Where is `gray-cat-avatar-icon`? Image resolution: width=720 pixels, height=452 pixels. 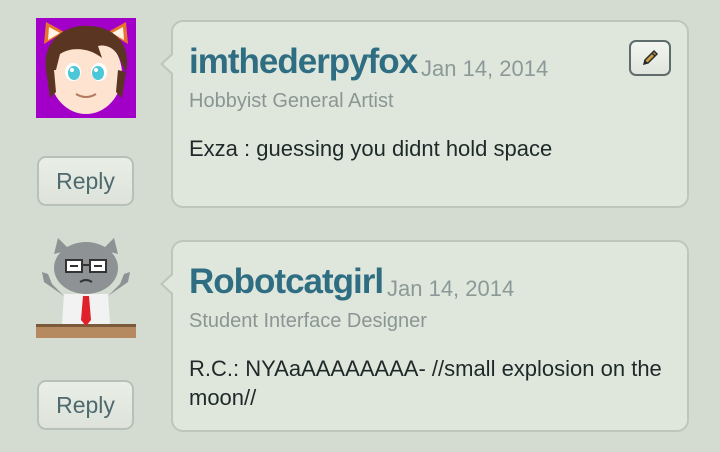
gray-cat-avatar-icon is located at coordinates (86, 288).